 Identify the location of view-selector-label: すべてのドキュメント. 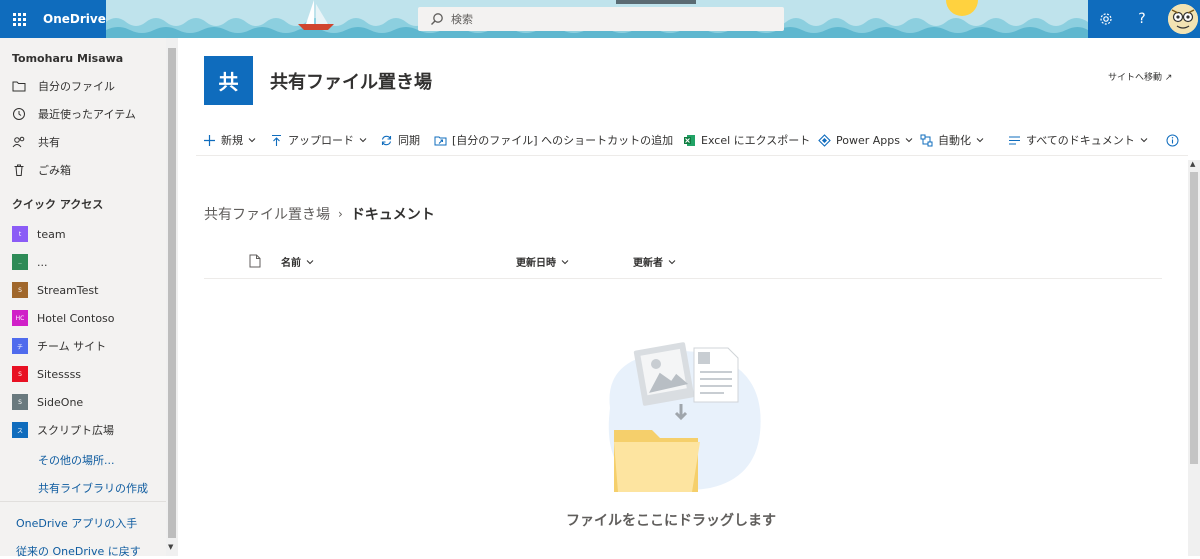
(1080, 140).